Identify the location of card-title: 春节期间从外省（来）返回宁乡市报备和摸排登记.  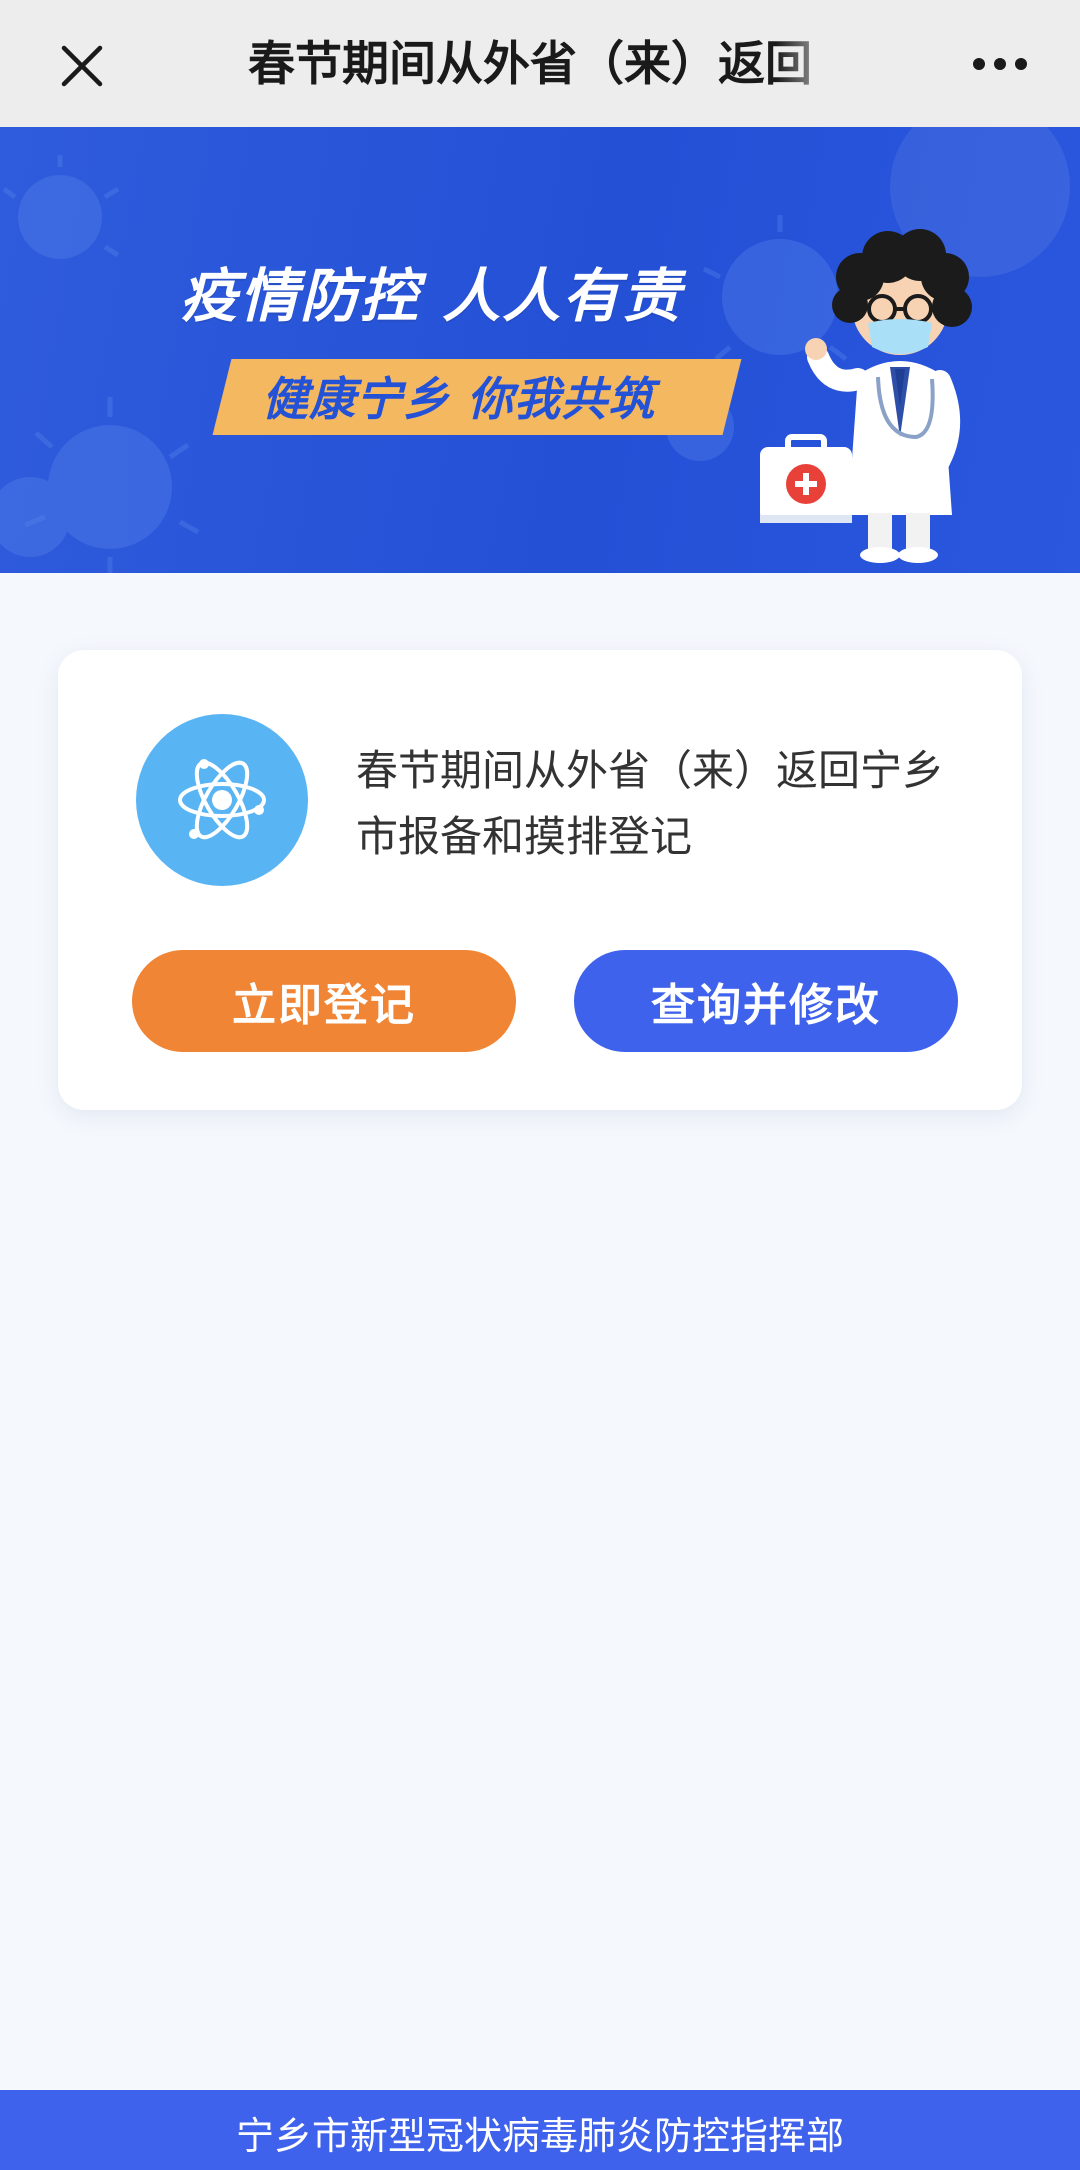
(650, 803).